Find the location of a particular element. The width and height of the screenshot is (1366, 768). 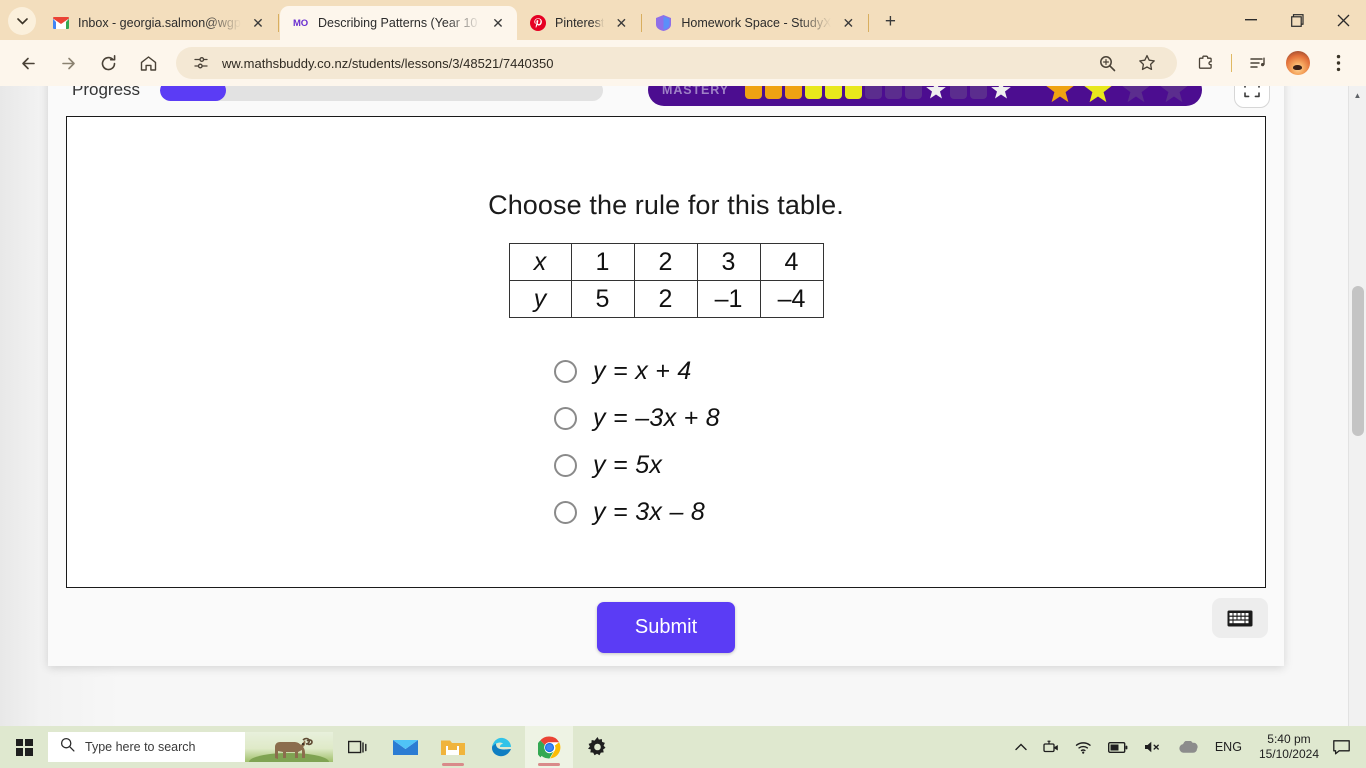

system-tray: ENG 5:40 pm 15/10/2024 is located at coordinates (1186, 747).